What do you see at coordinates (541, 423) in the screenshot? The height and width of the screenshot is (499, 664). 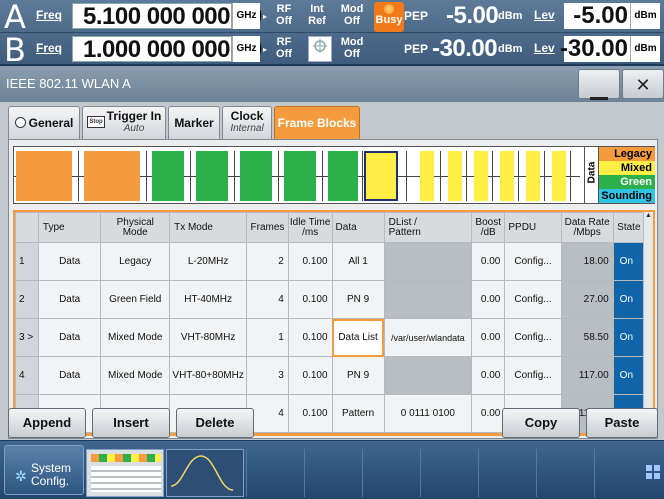 I see `copy-button: Copy` at bounding box center [541, 423].